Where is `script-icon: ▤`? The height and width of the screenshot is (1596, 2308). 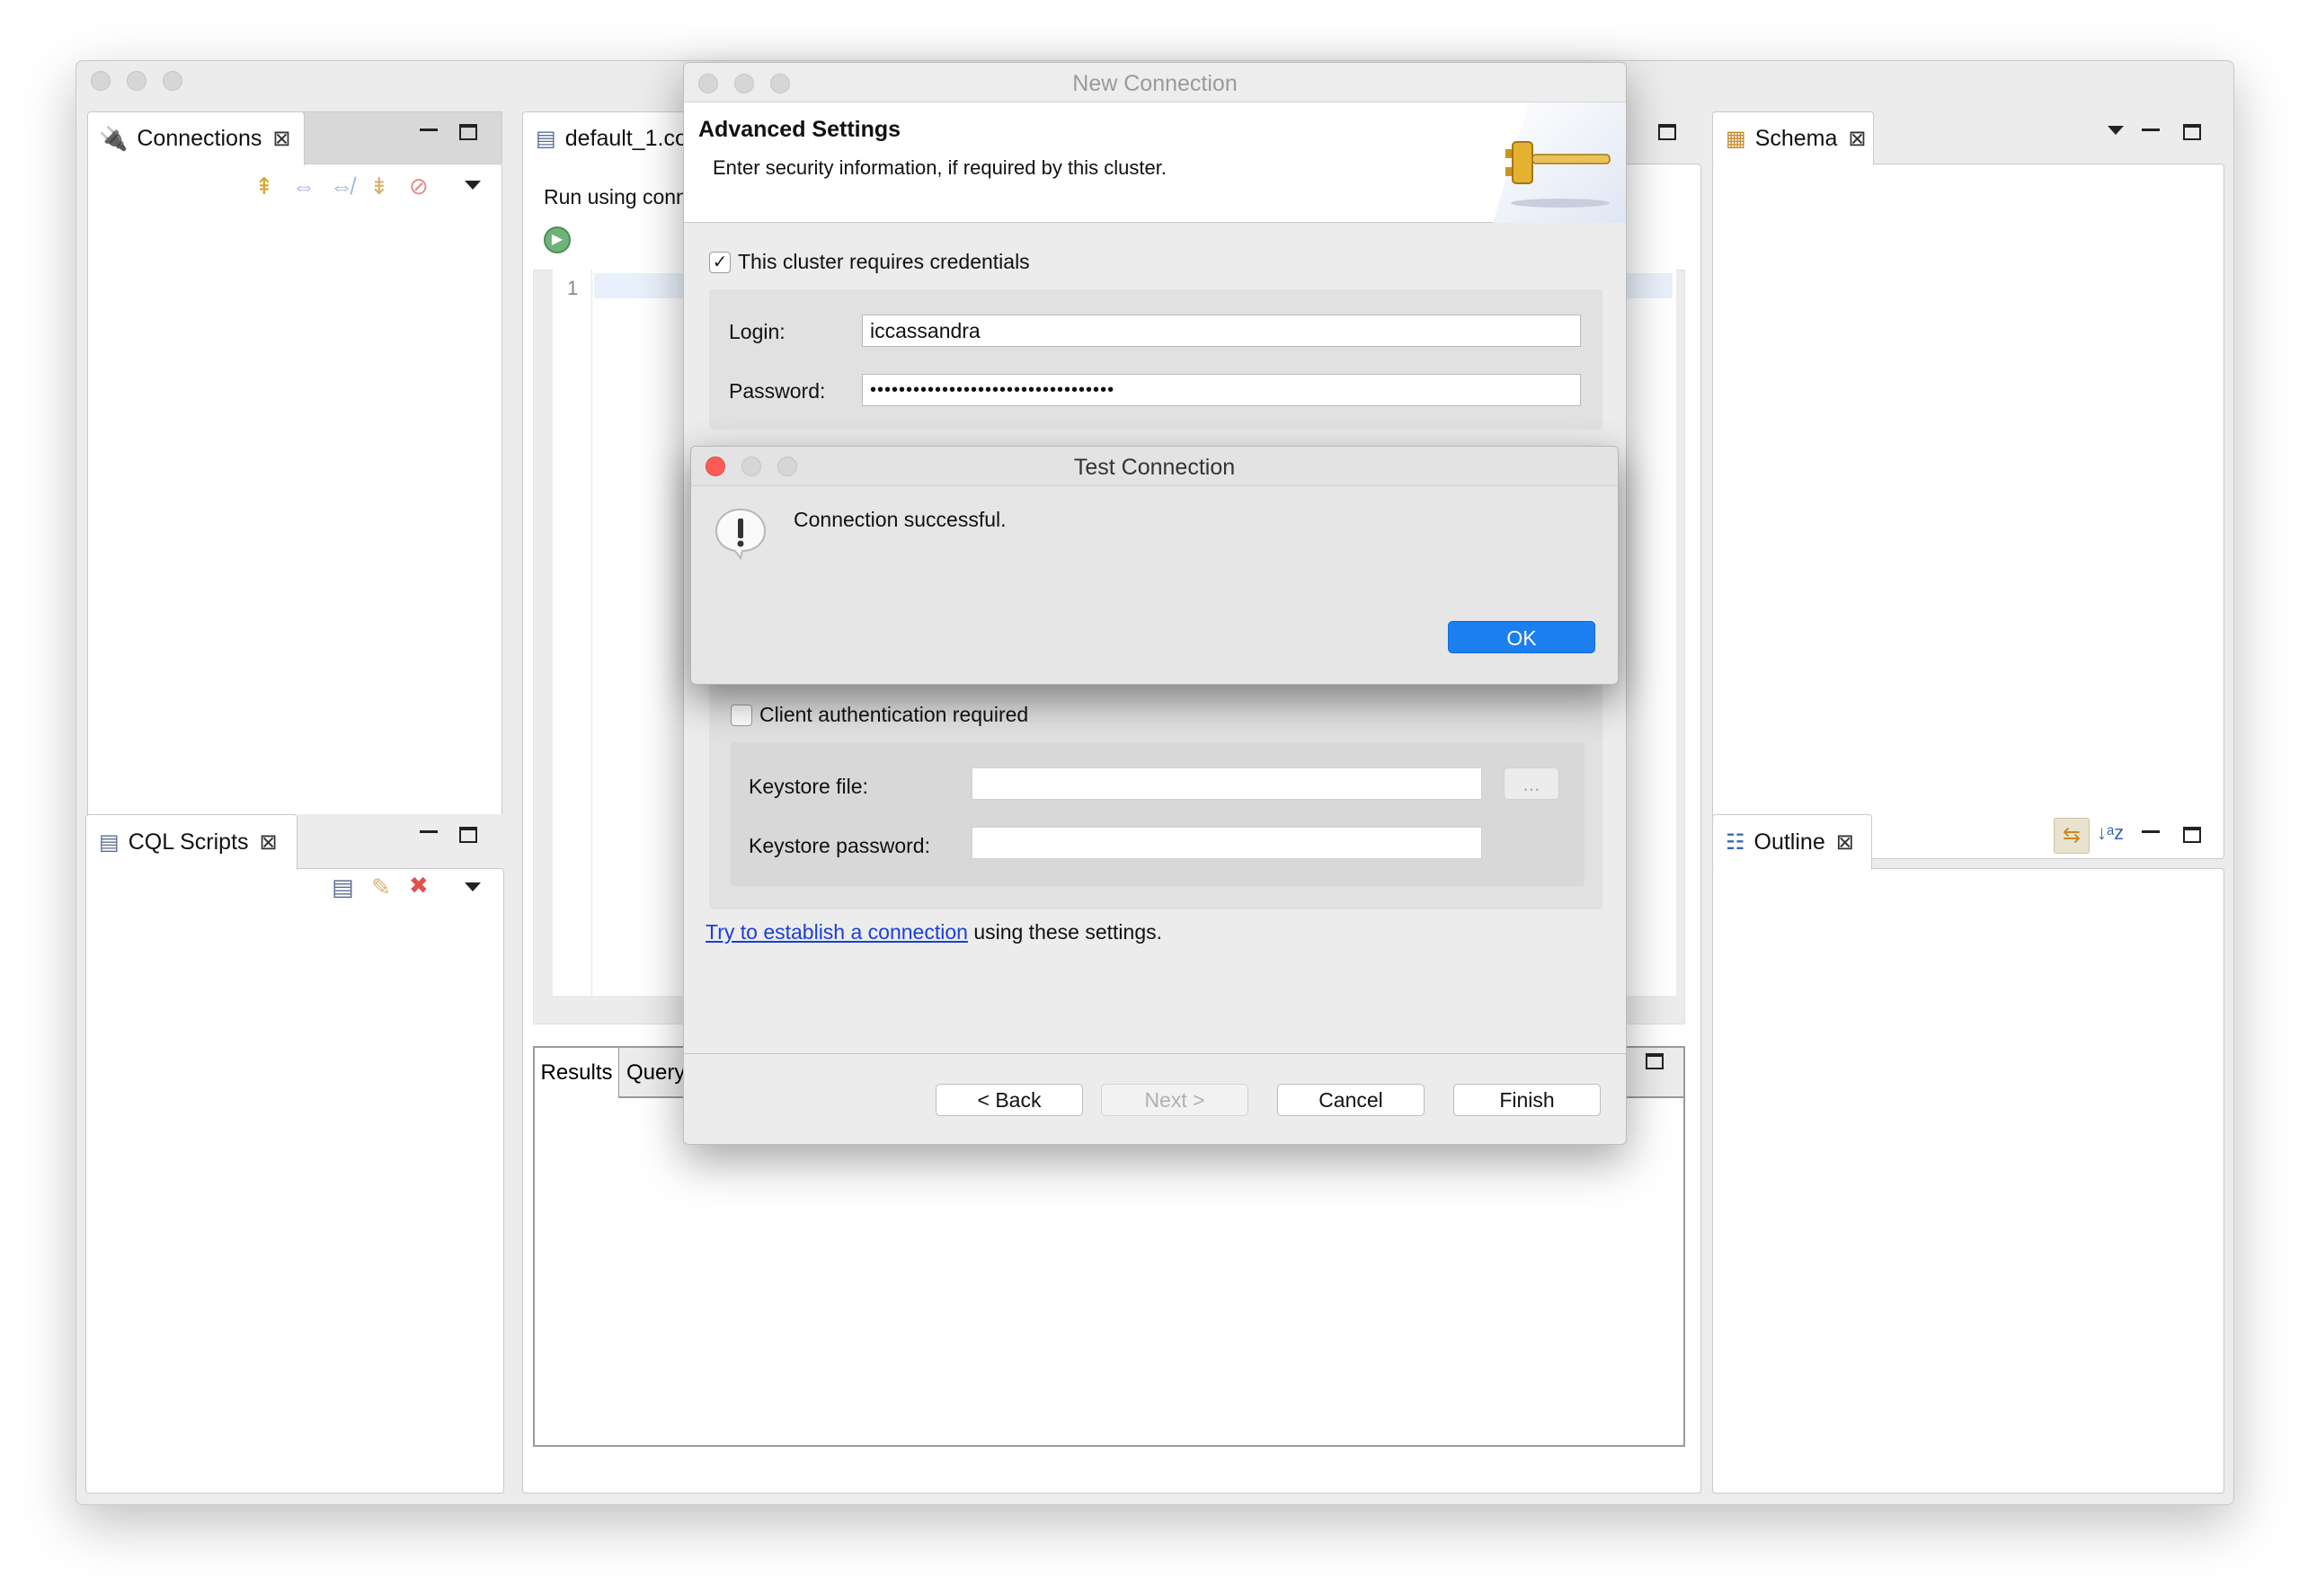 script-icon: ▤ is located at coordinates (109, 842).